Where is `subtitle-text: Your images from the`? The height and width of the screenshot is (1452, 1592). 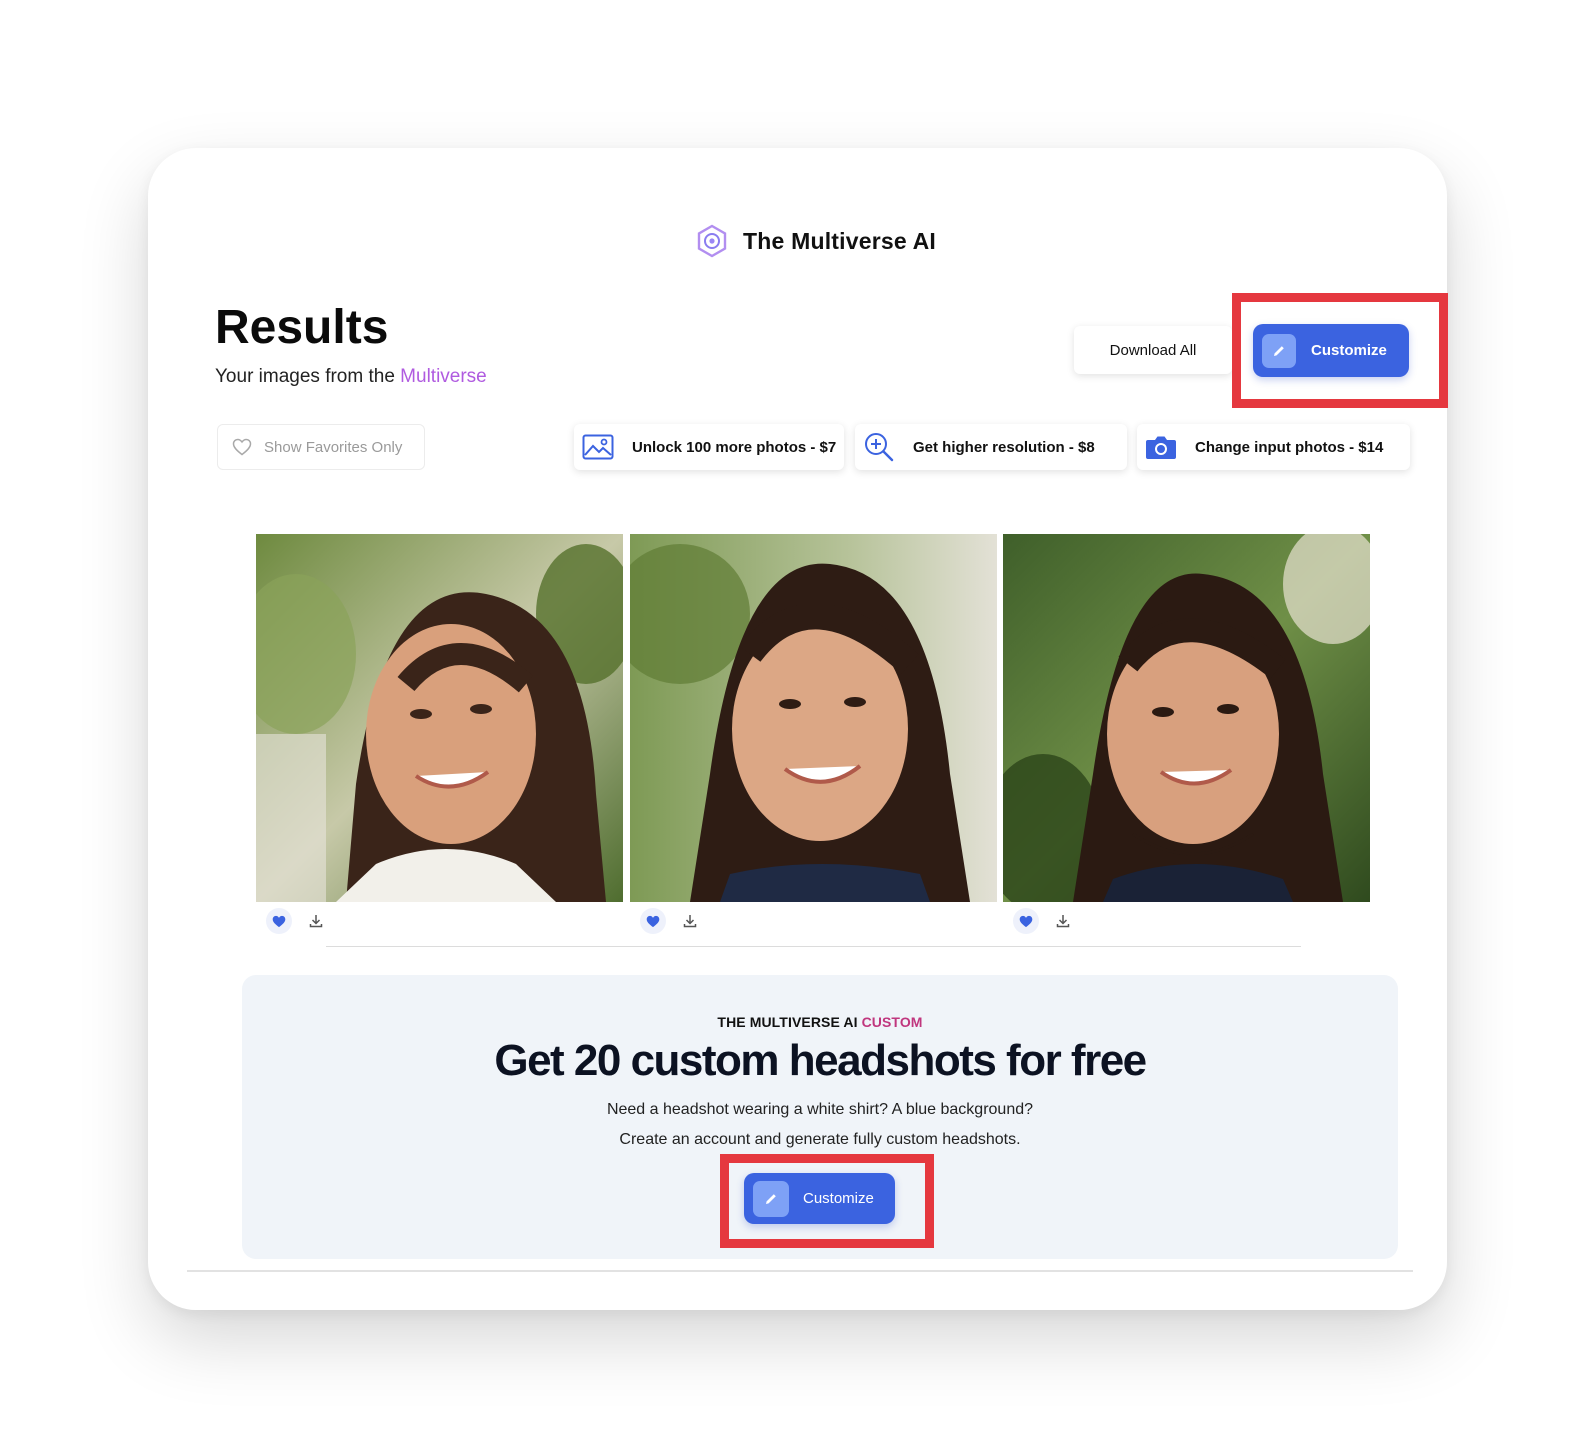
subtitle-text: Your images from the is located at coordinates (308, 376).